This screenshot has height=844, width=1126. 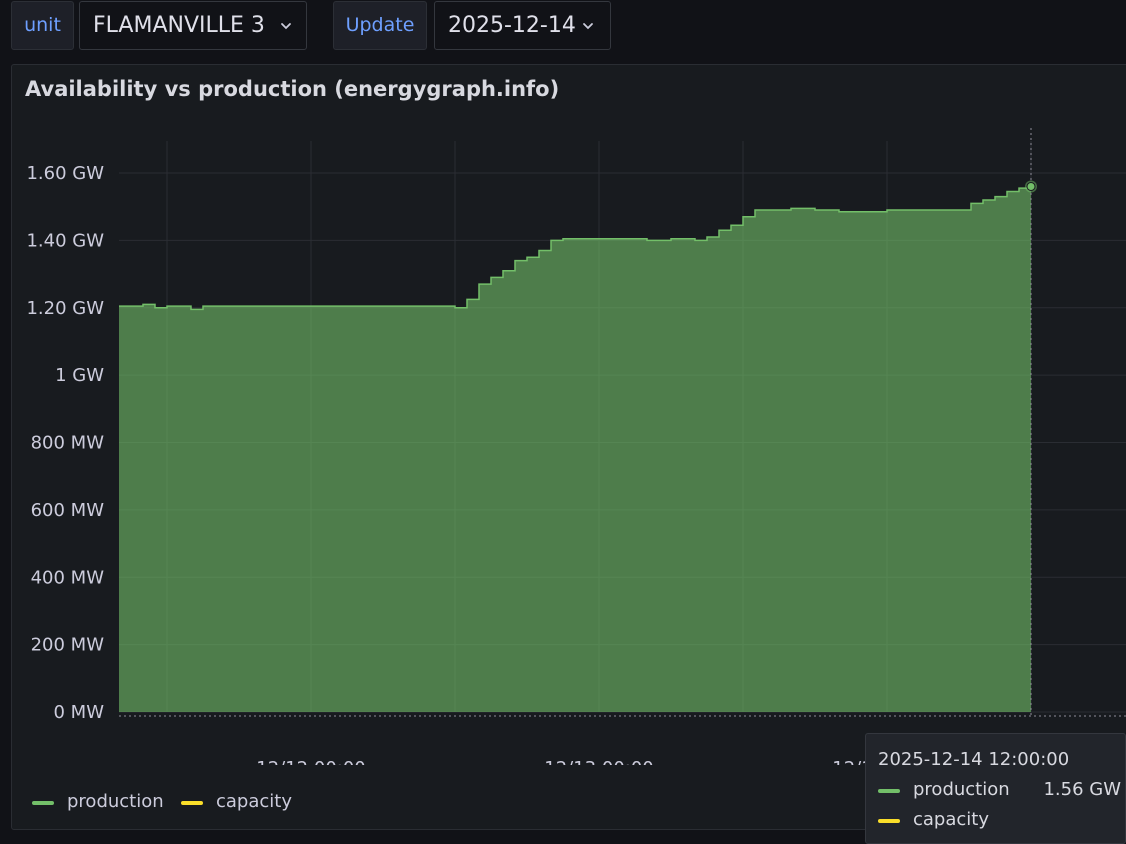 I want to click on tooltip-series-name: production, so click(x=961, y=789).